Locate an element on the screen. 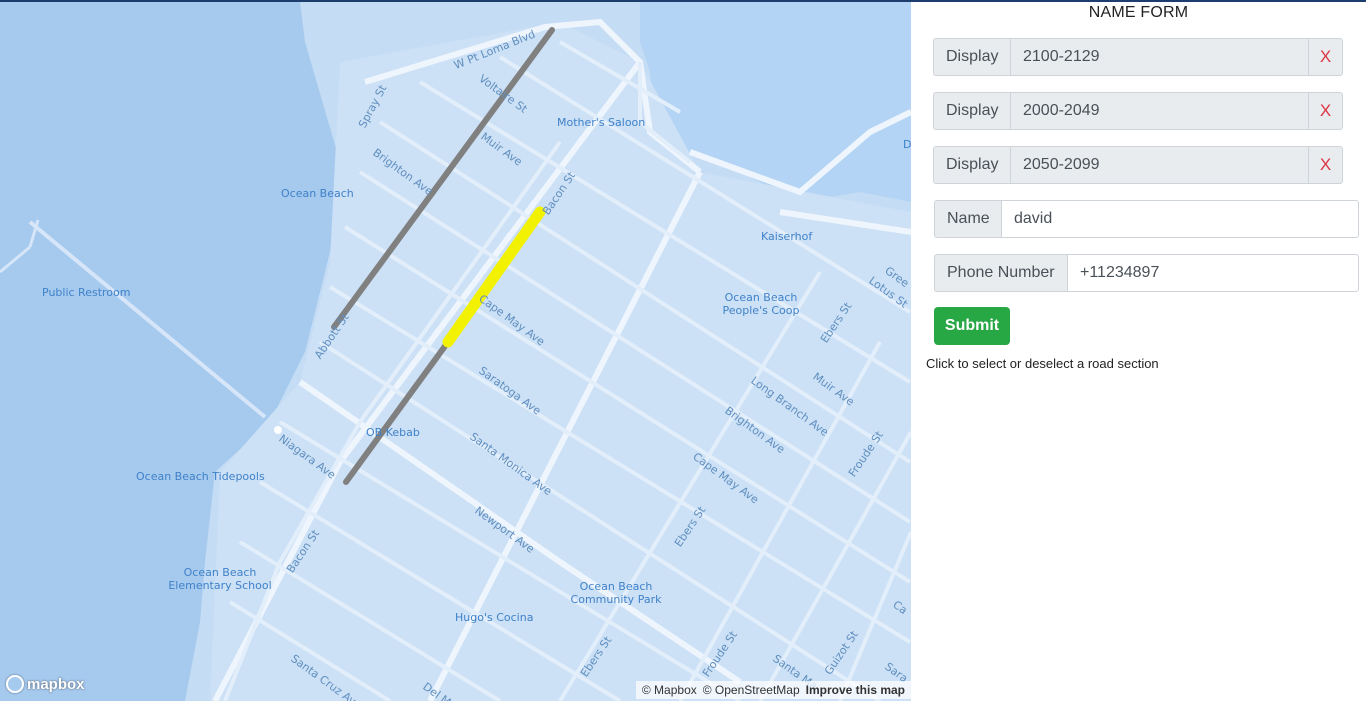 The height and width of the screenshot is (701, 1366). display-row: Display 2100-2129 X is located at coordinates (1138, 57).